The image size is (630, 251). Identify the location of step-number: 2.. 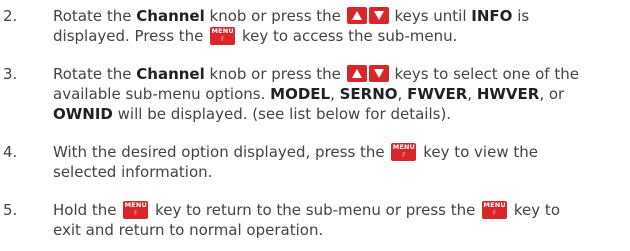
(10, 16).